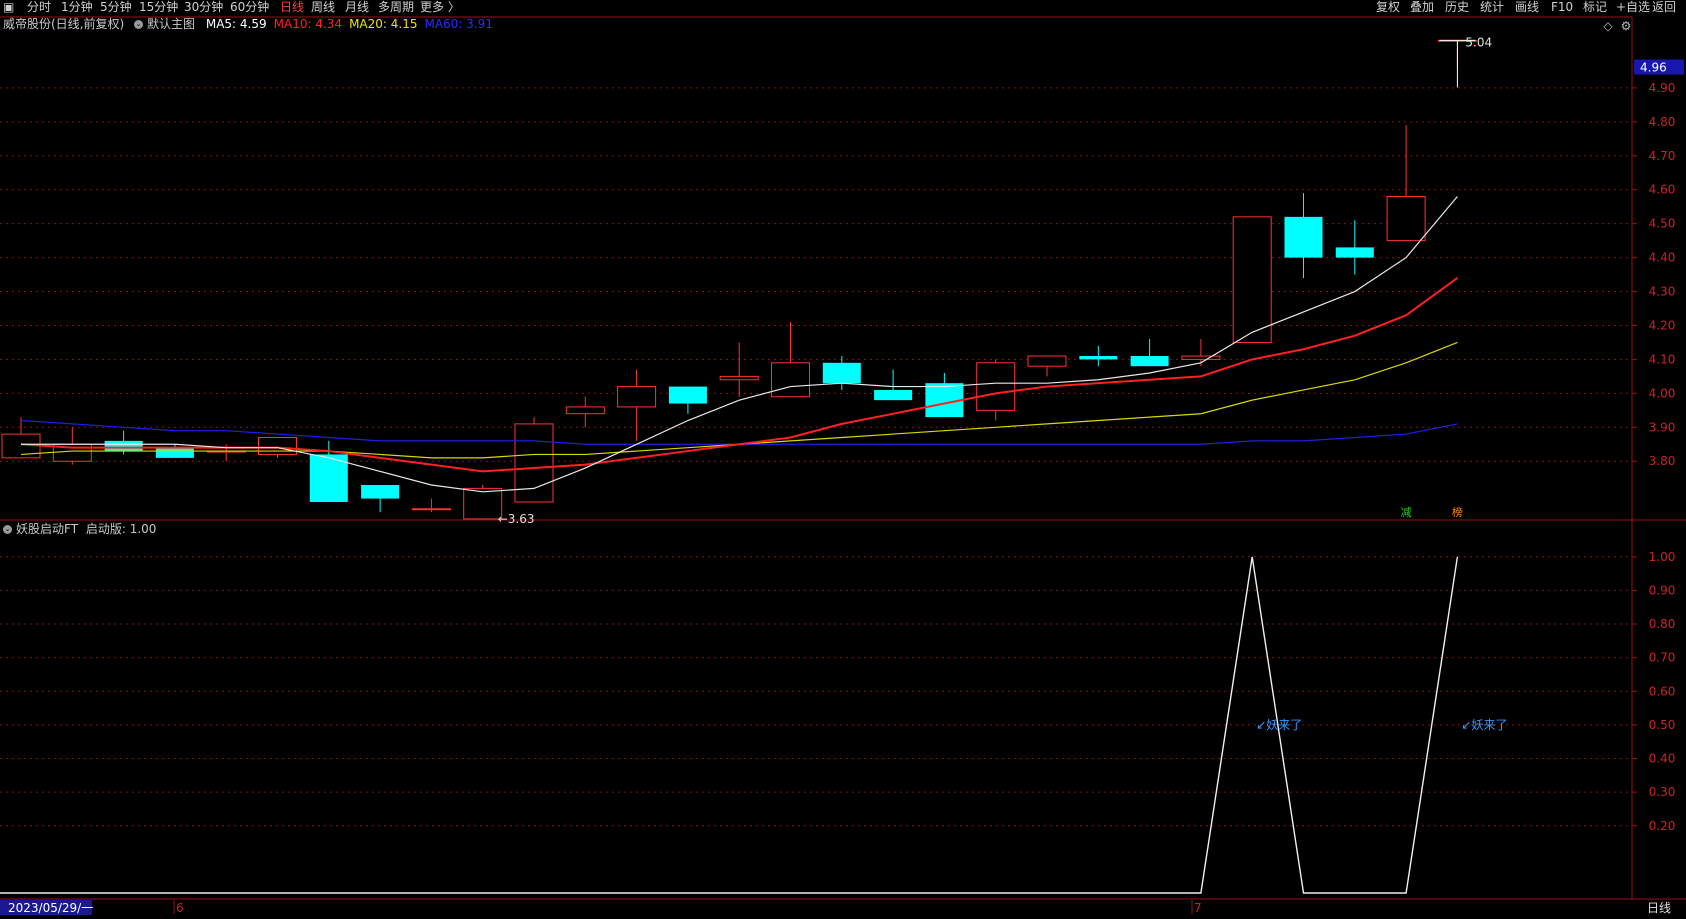 The width and height of the screenshot is (1686, 919). Describe the element at coordinates (1662, 190) in the screenshot. I see `price-tick-label: 4.60` at that location.